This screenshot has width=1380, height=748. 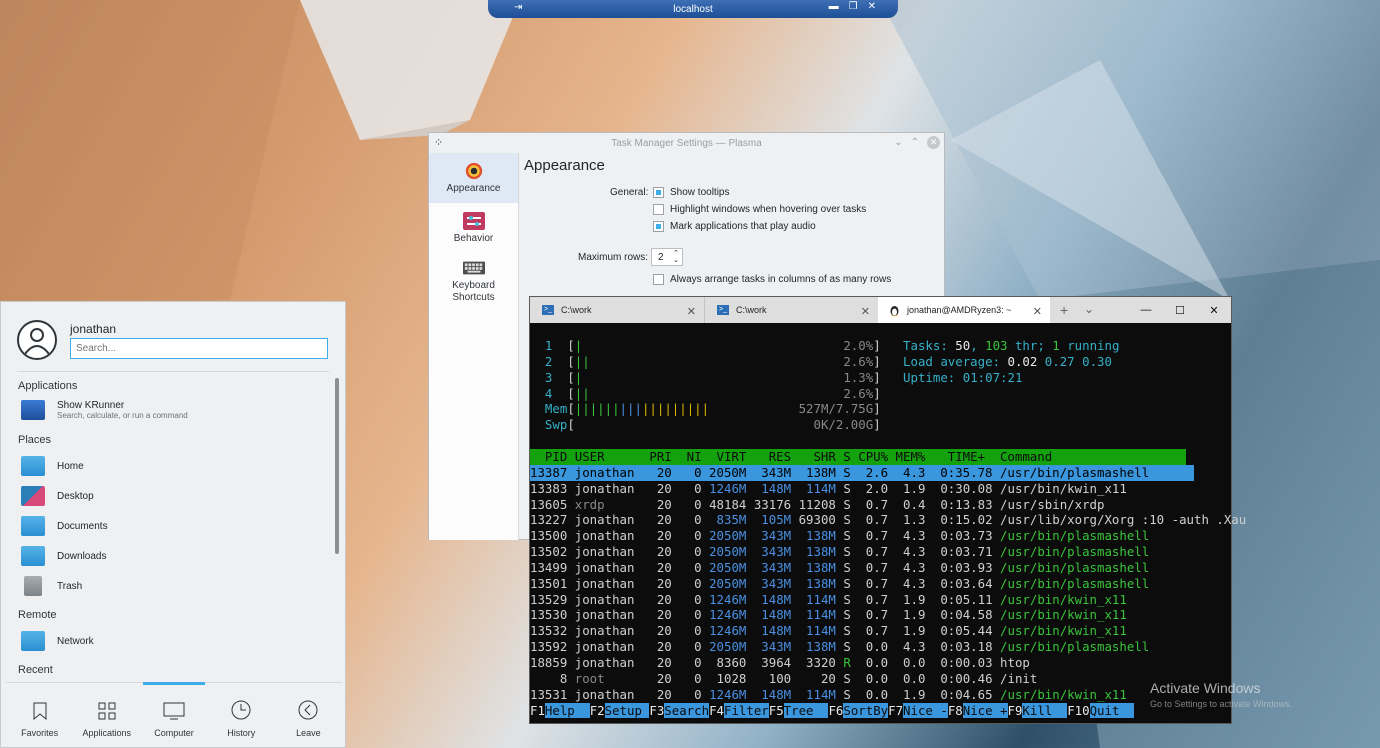 What do you see at coordinates (751, 310) in the screenshot?
I see `tab-title: C:\work` at bounding box center [751, 310].